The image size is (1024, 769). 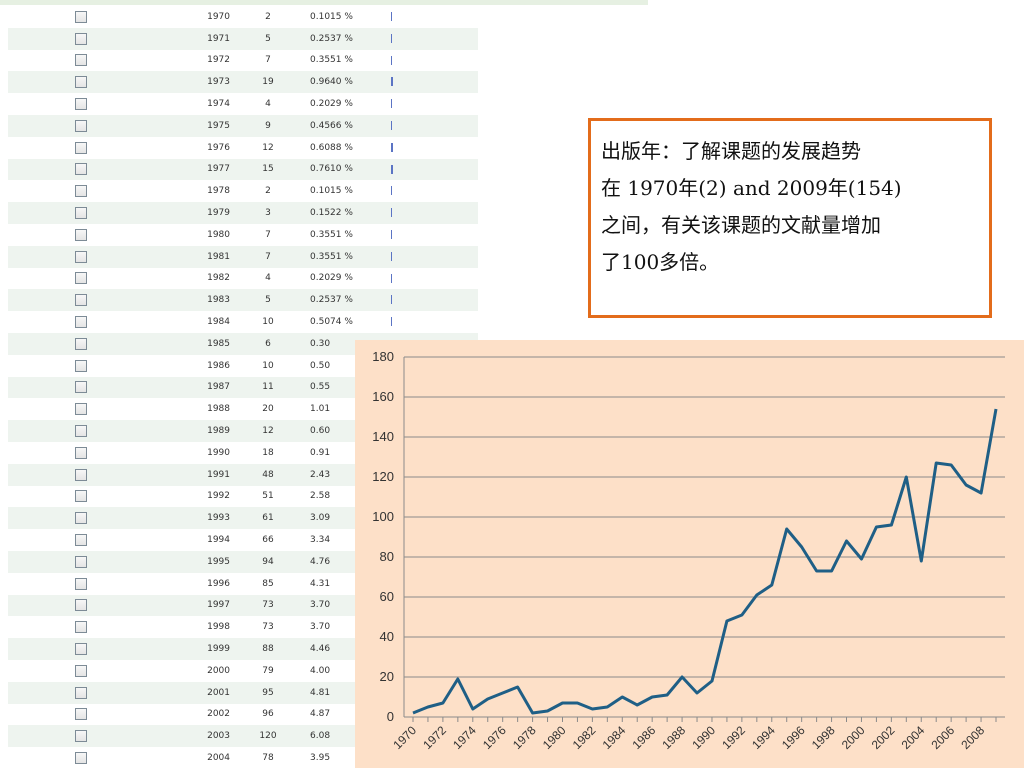 What do you see at coordinates (243, 148) in the screenshot?
I see `table-row: 1976 12 0.6088 %` at bounding box center [243, 148].